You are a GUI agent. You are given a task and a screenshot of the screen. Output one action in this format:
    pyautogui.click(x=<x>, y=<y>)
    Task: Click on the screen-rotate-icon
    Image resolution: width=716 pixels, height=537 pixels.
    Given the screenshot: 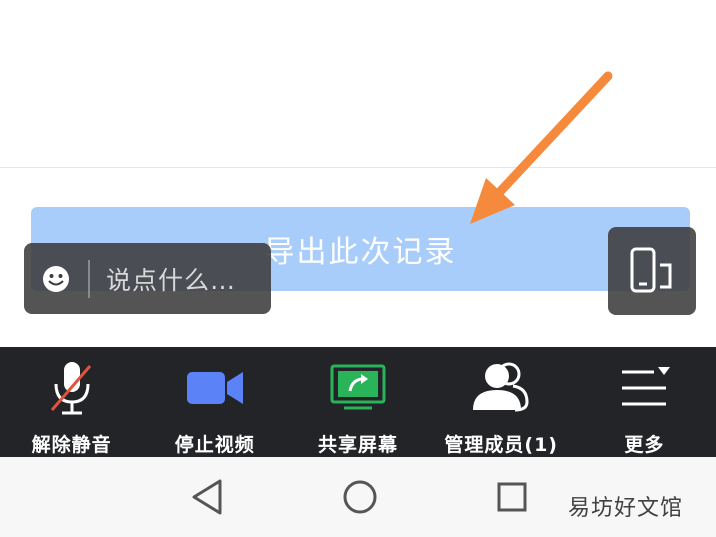 What is the action you would take?
    pyautogui.click(x=651, y=270)
    